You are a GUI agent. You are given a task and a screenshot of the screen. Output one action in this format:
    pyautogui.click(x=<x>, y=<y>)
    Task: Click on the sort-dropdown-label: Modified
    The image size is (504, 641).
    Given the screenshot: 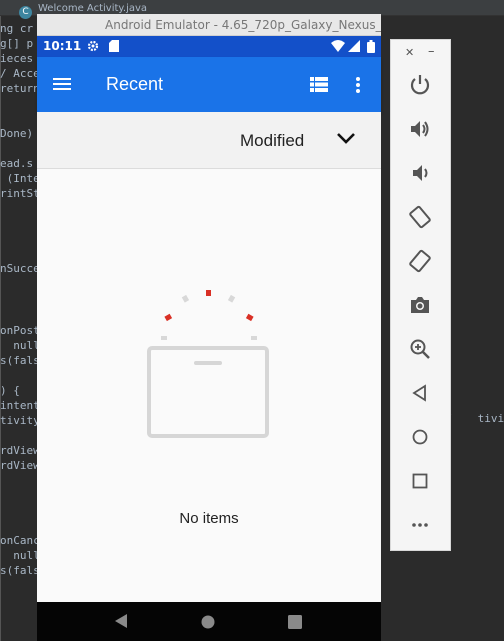 What is the action you would take?
    pyautogui.click(x=272, y=141)
    